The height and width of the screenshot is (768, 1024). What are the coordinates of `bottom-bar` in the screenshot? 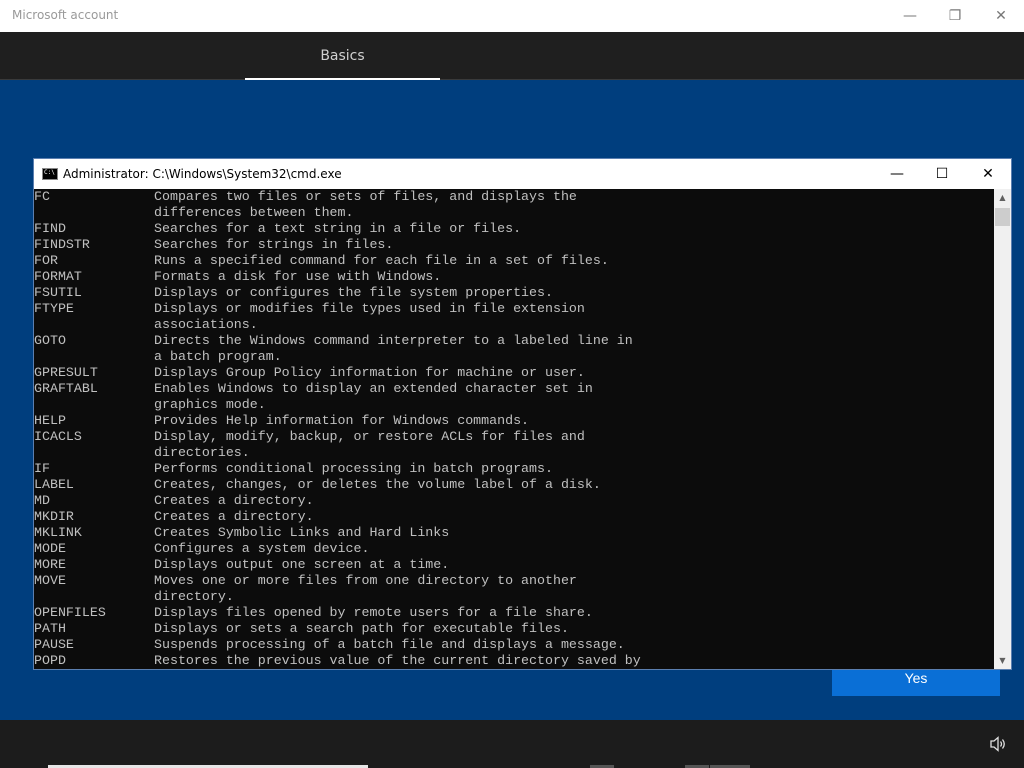 It's located at (512, 744).